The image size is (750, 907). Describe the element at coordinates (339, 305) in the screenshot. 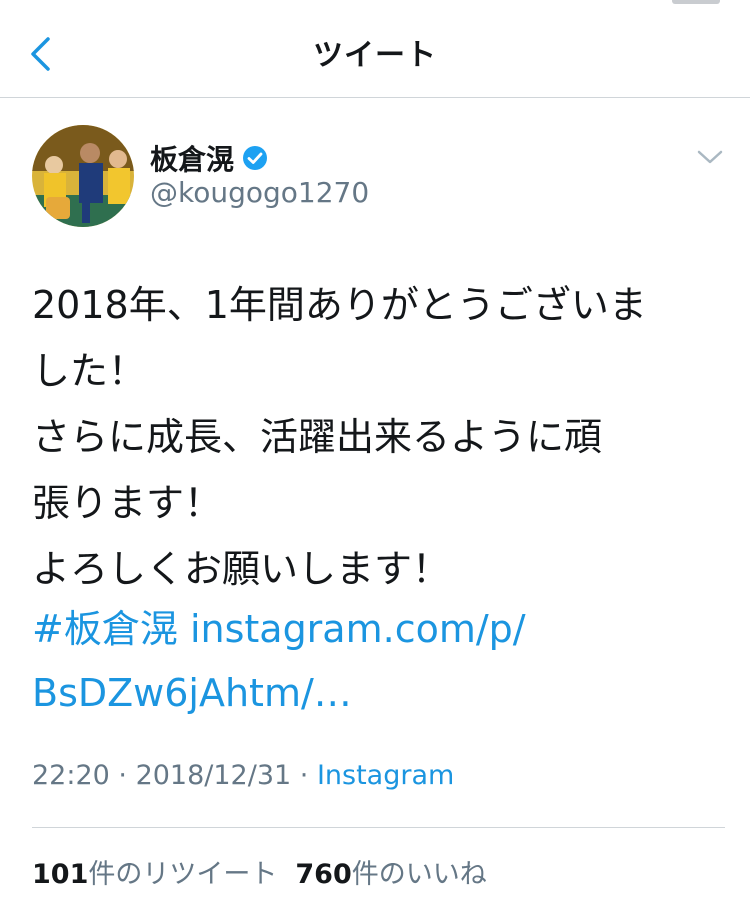

I see `tweet-line: 2018年、1年間ありがとうございま` at that location.